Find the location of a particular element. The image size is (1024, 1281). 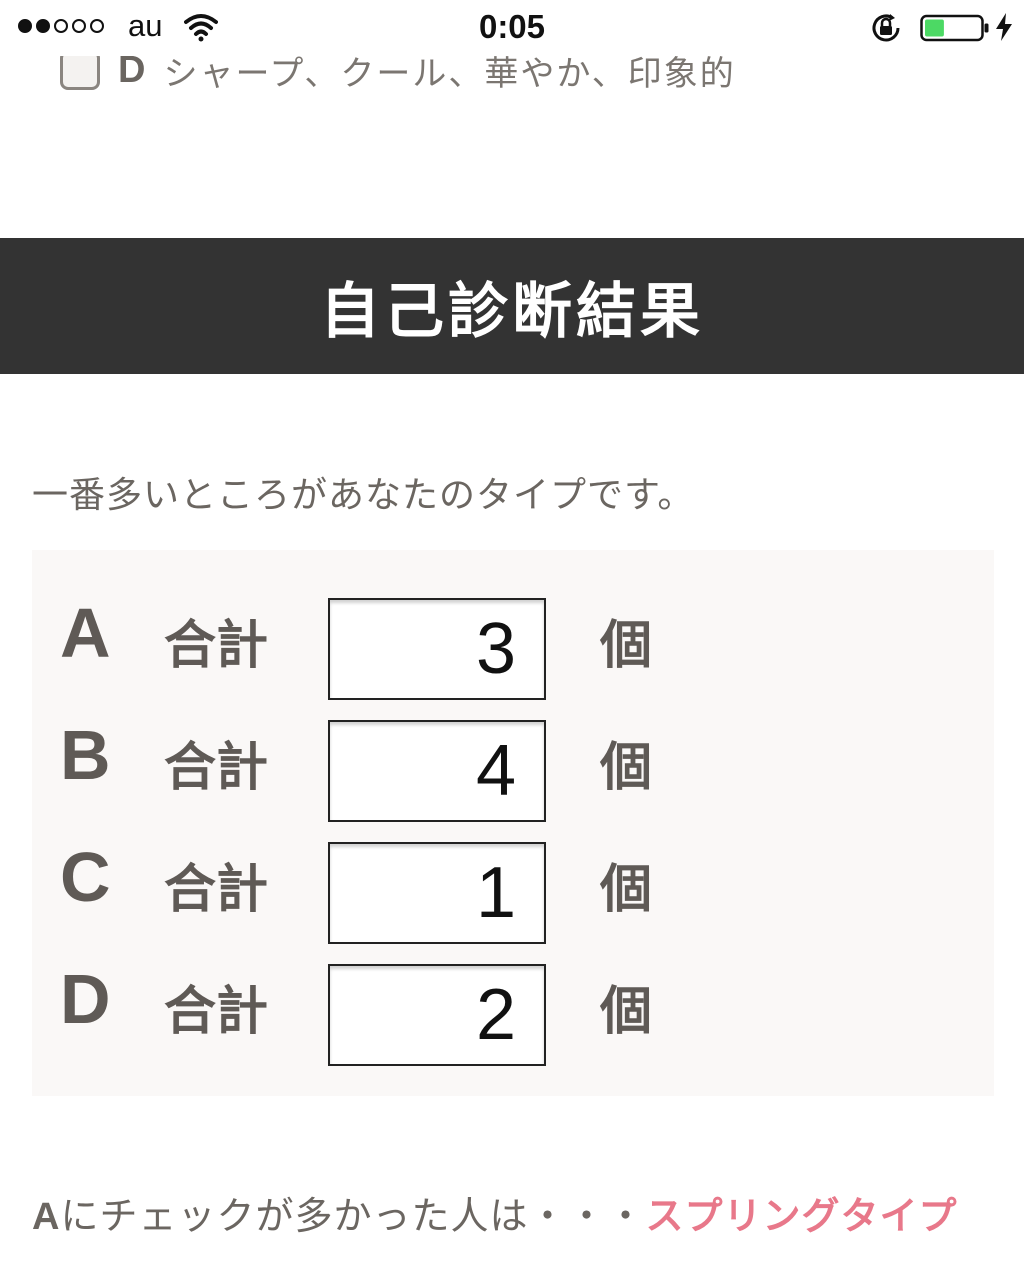

section-header: 自己診断結果 is located at coordinates (512, 306).